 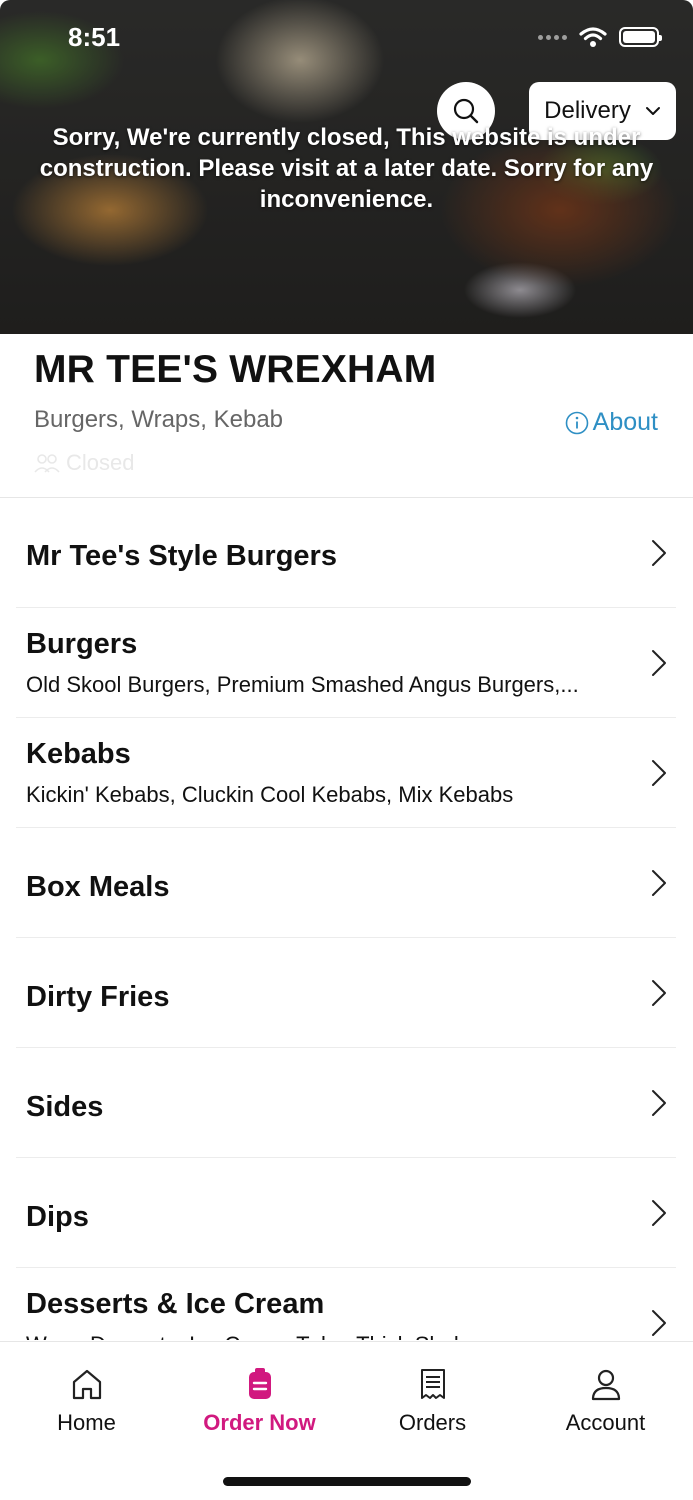 I want to click on nav-account-label: Account, so click(x=605, y=1422).